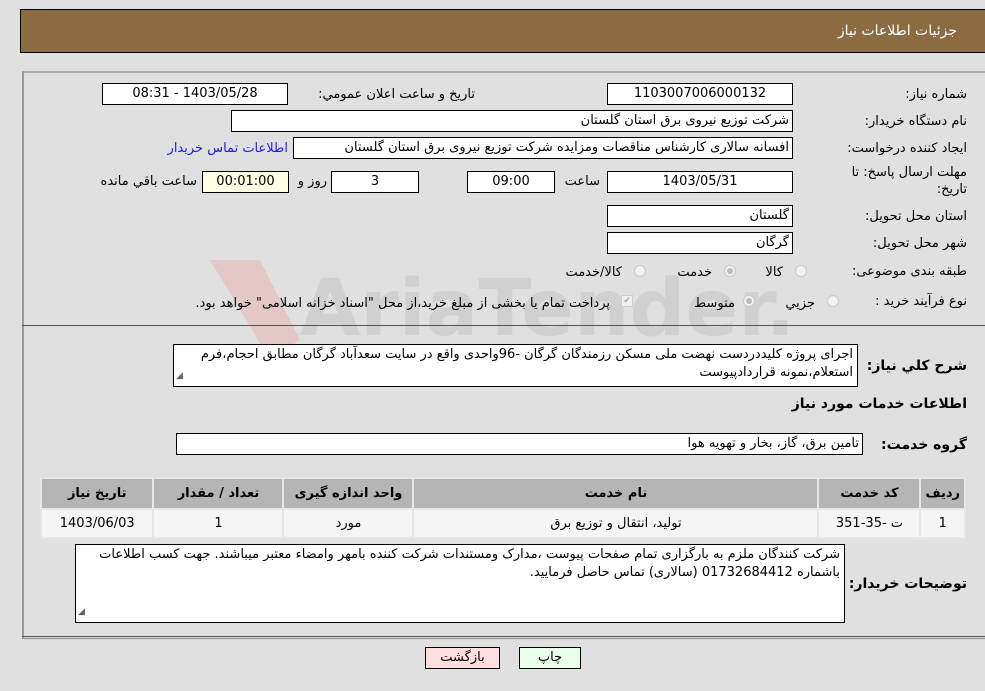 This screenshot has height=691, width=985. Describe the element at coordinates (375, 182) in the screenshot. I see `days-remaining-field: 3` at that location.